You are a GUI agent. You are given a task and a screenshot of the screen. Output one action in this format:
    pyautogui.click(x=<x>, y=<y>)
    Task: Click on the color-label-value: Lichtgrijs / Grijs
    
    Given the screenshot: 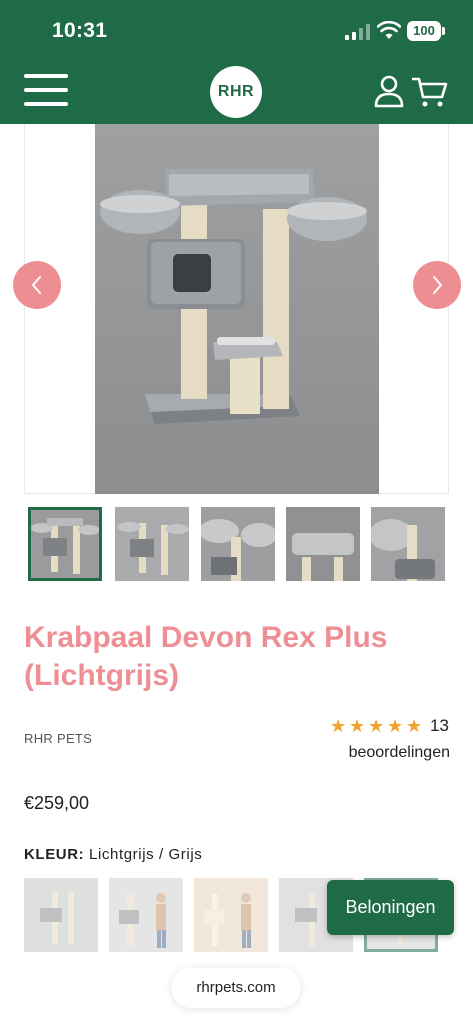 What is the action you would take?
    pyautogui.click(x=146, y=854)
    